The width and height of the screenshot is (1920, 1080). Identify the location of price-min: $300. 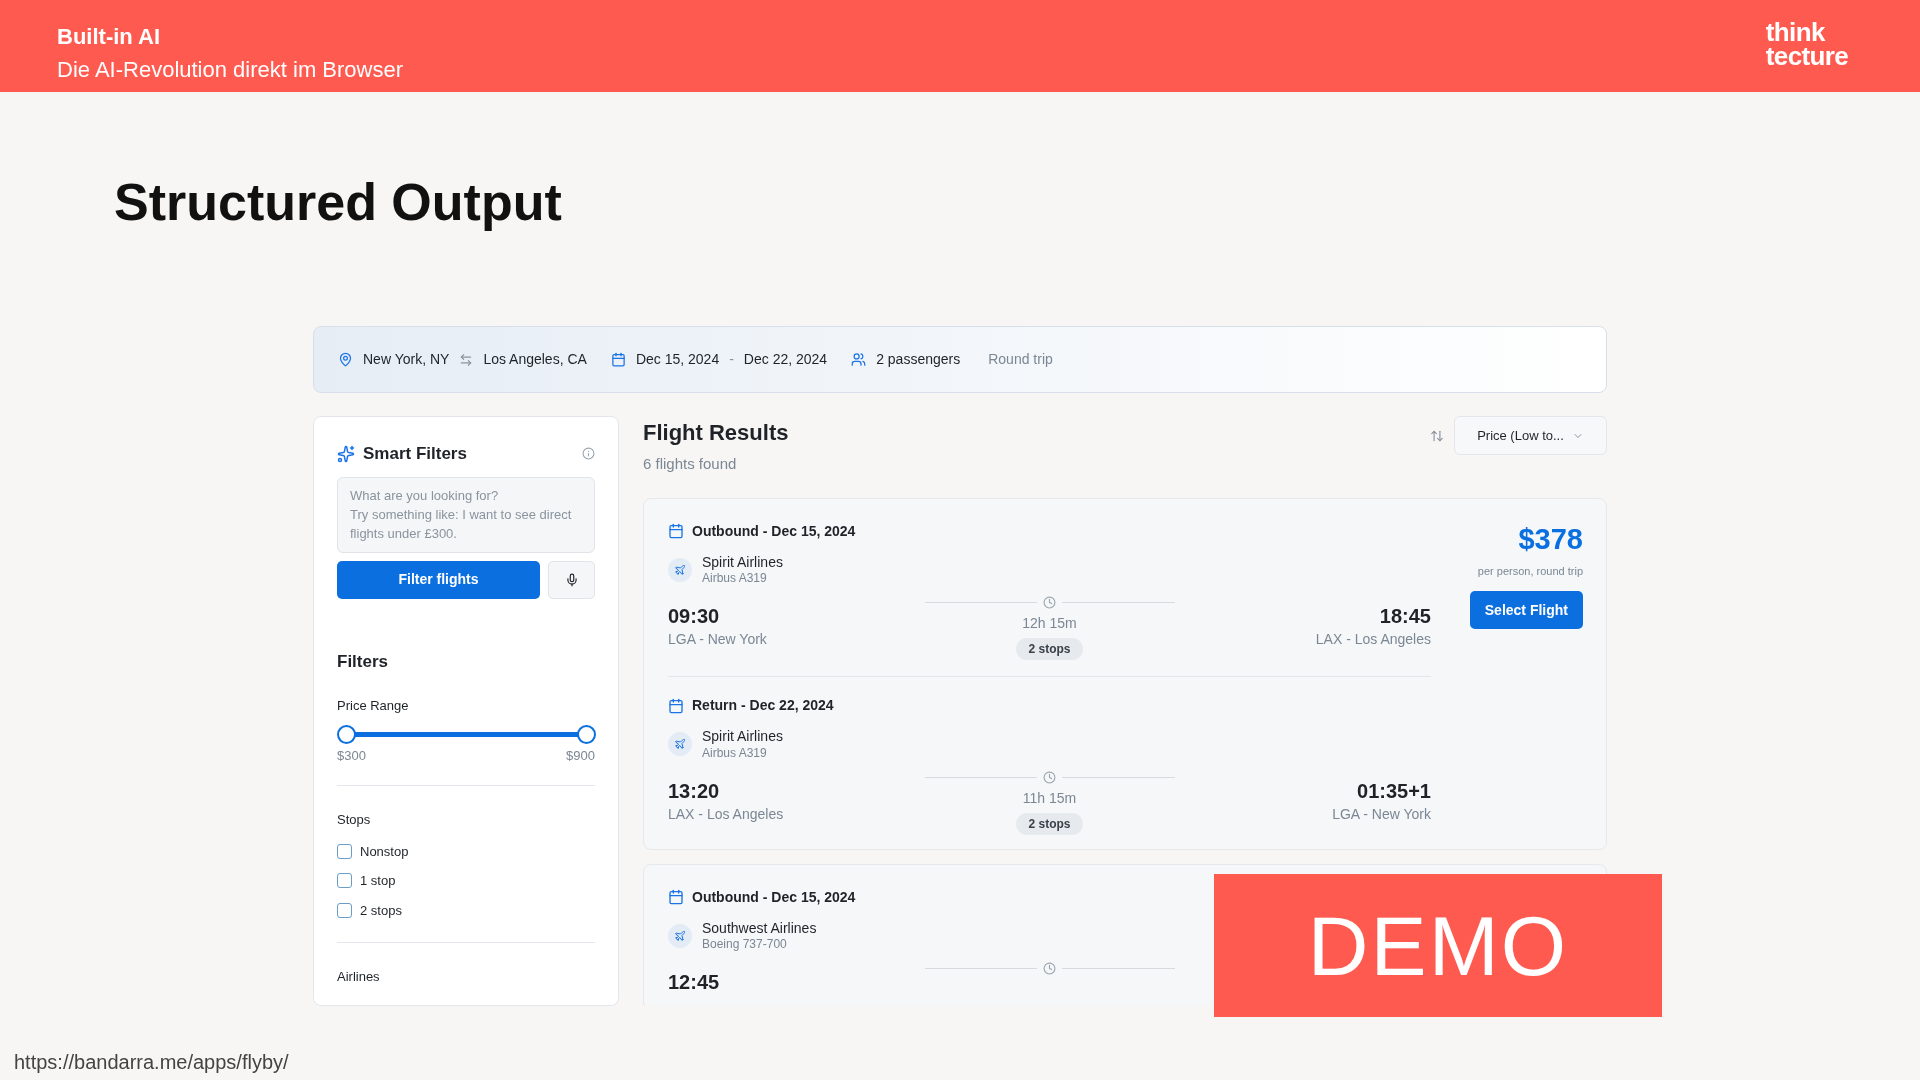
(351, 755).